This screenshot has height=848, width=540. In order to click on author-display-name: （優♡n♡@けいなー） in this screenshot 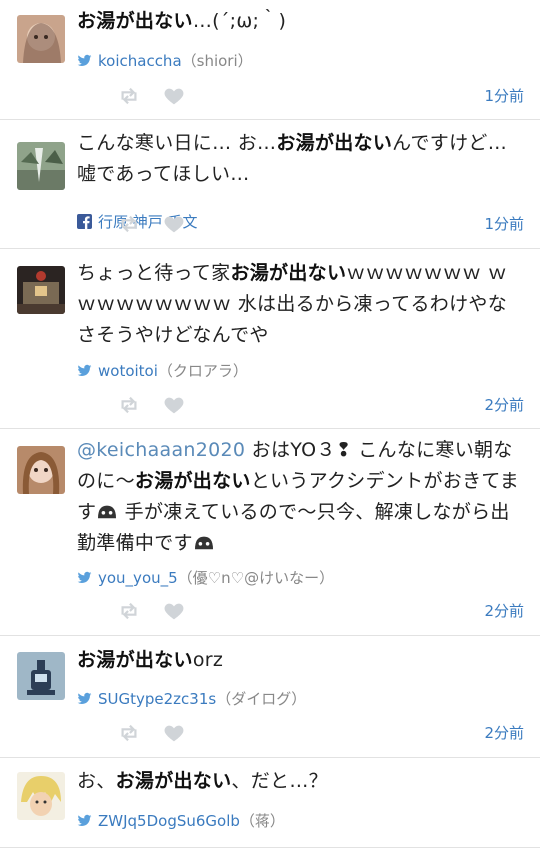, I will do `click(256, 578)`.